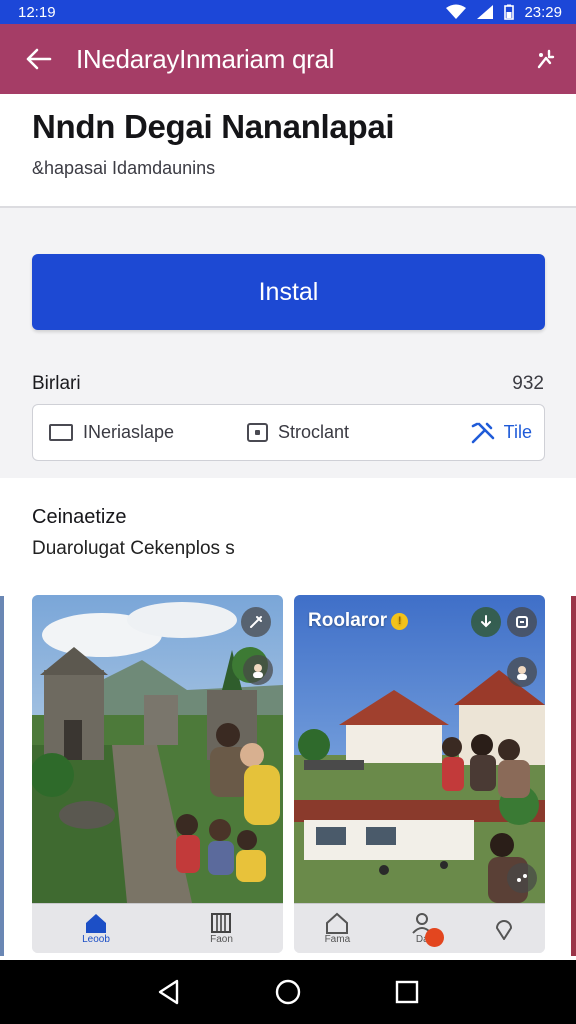 This screenshot has height=1024, width=576. What do you see at coordinates (435, 937) in the screenshot?
I see `notification-badge` at bounding box center [435, 937].